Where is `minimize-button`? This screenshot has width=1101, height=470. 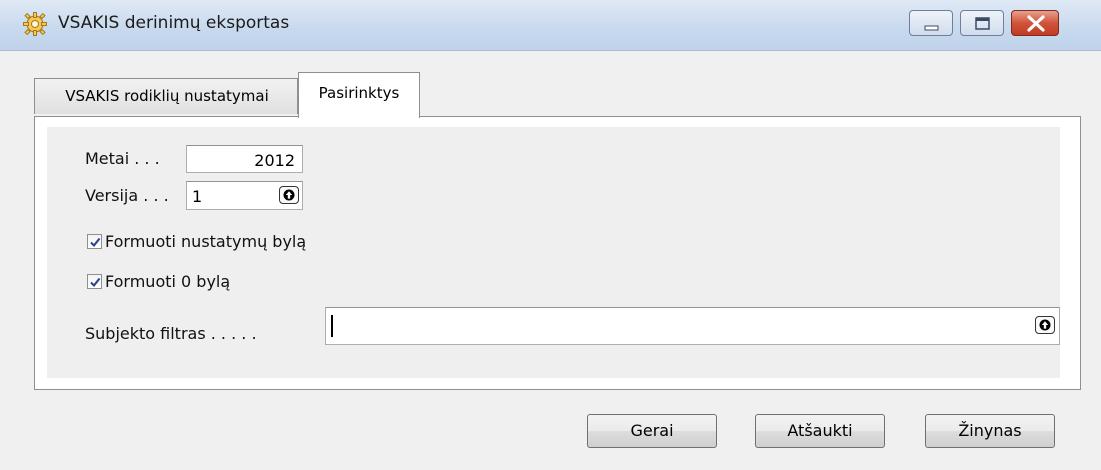 minimize-button is located at coordinates (931, 23).